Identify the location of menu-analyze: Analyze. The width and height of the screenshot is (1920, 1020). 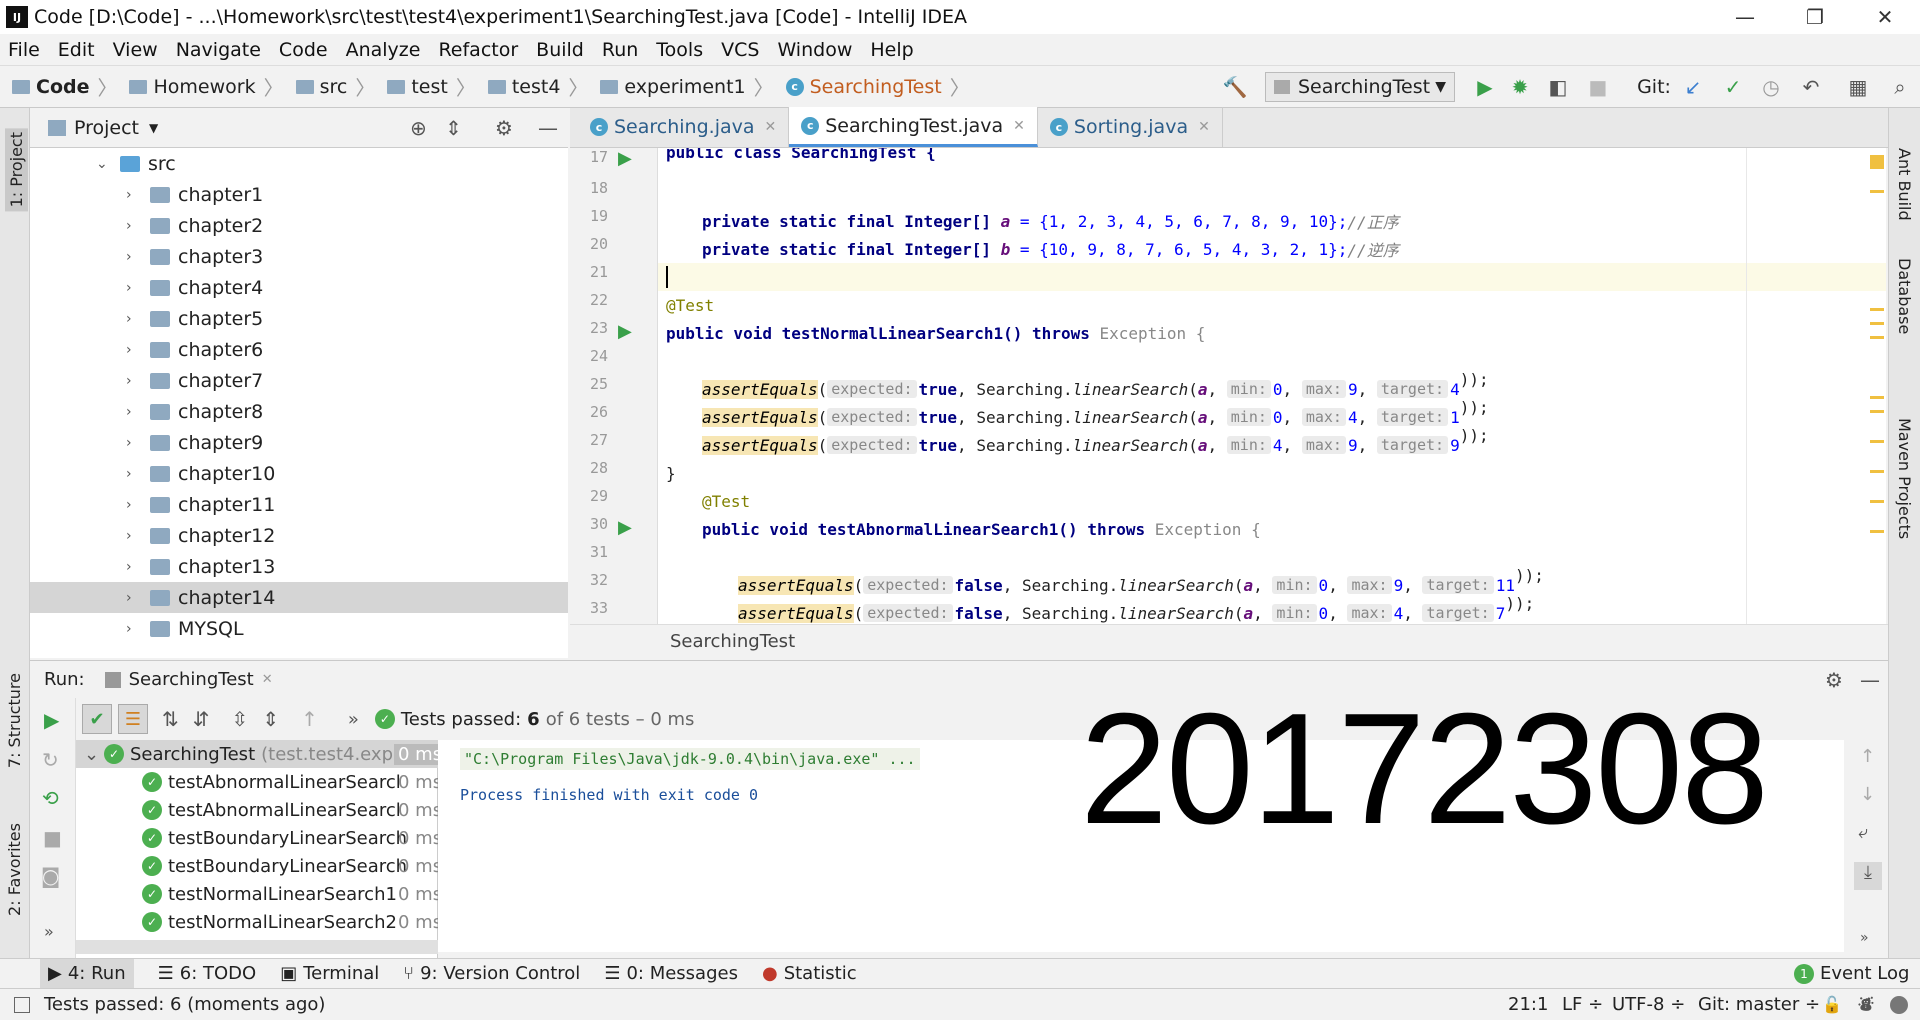
(383, 50).